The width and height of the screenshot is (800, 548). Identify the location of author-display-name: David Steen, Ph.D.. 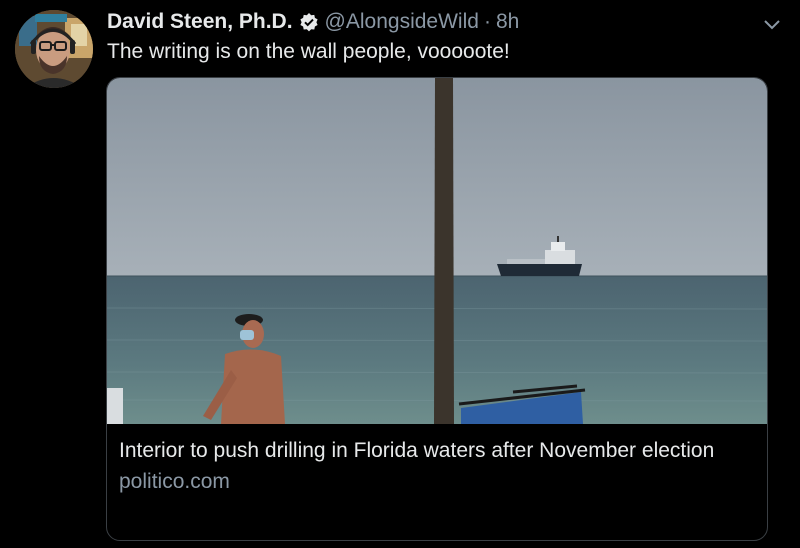
(200, 22).